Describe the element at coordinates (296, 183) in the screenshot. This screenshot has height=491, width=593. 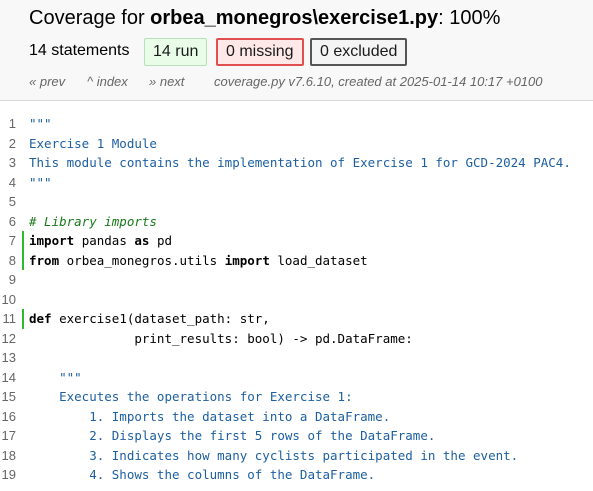
I see `source-line: 4 """` at that location.